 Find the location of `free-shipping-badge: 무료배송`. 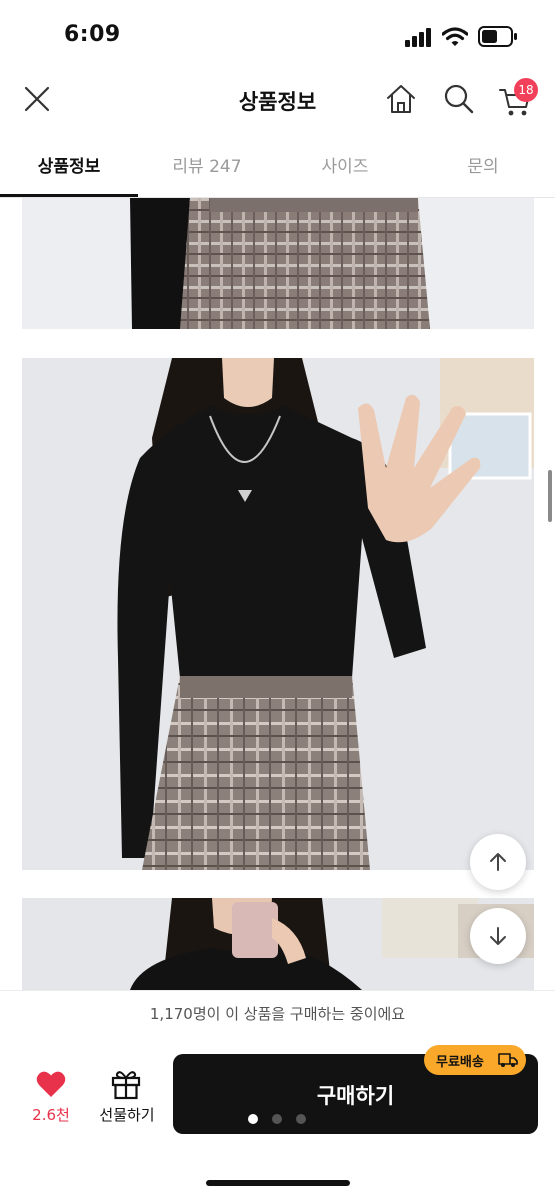

free-shipping-badge: 무료배송 is located at coordinates (475, 1060).